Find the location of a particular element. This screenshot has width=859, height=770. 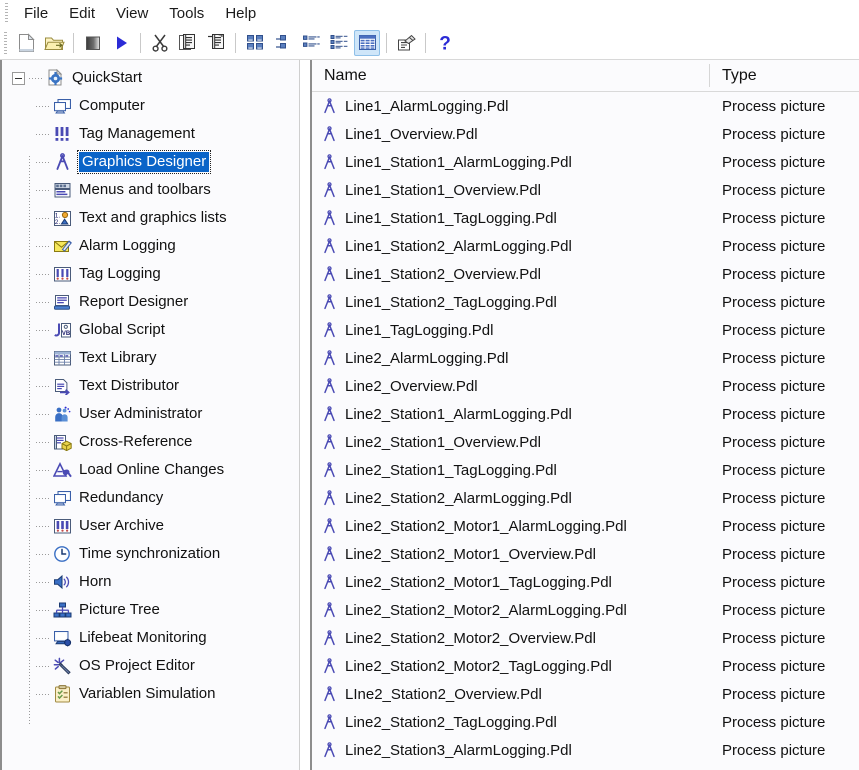

cut-scissors-icon is located at coordinates (160, 42).